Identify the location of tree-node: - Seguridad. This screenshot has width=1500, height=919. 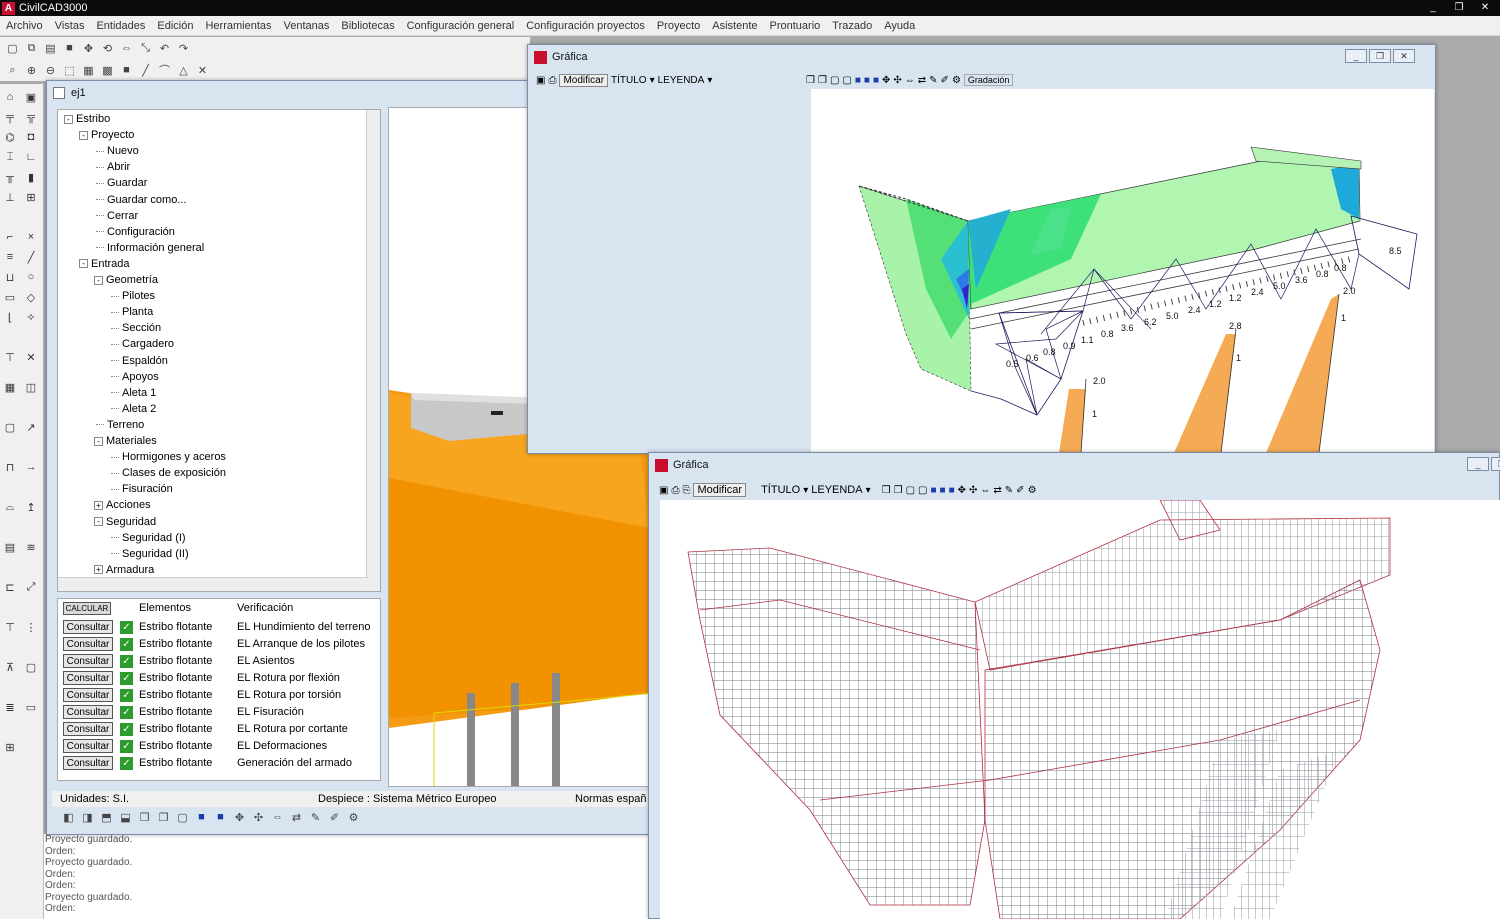
(125, 522).